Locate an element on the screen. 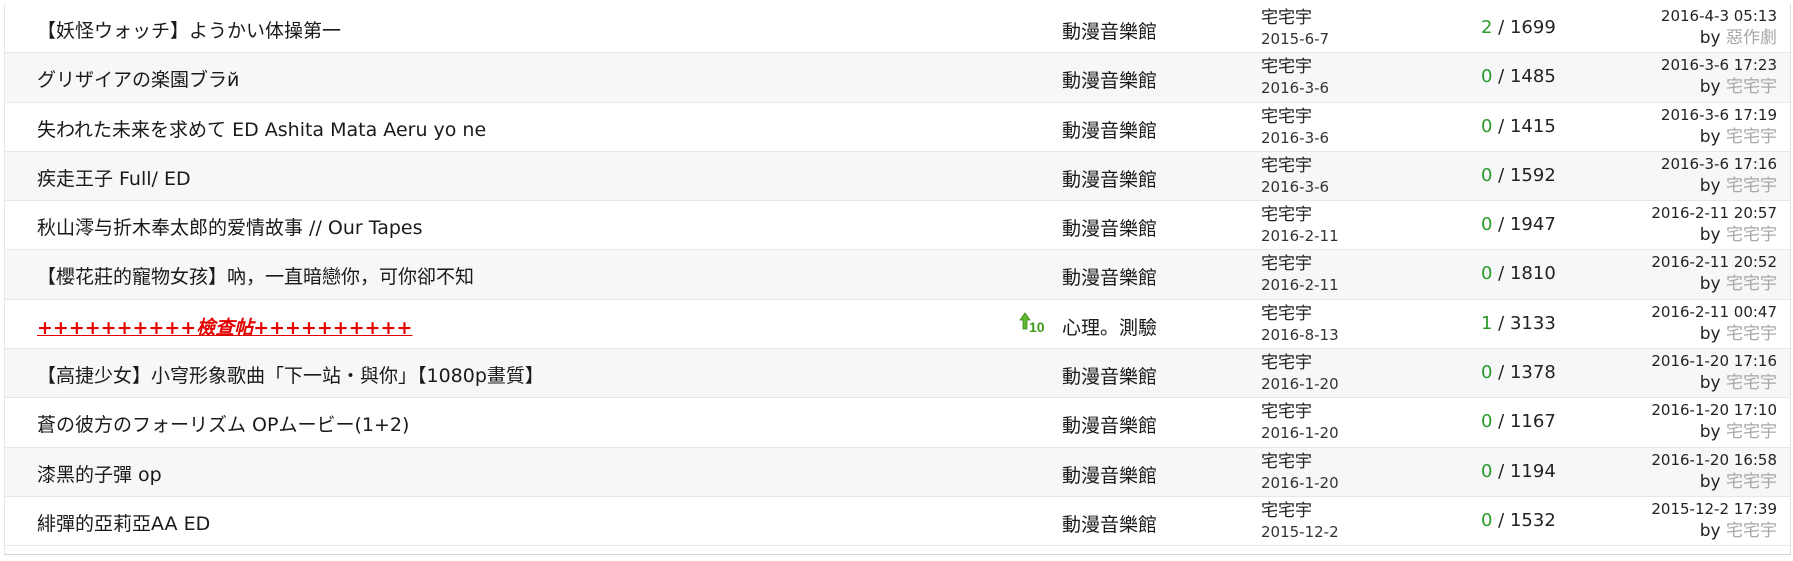 The width and height of the screenshot is (1793, 561). last-post-cell: 2016-1-20 17:10 by 宅宅宇 is located at coordinates (1714, 423).